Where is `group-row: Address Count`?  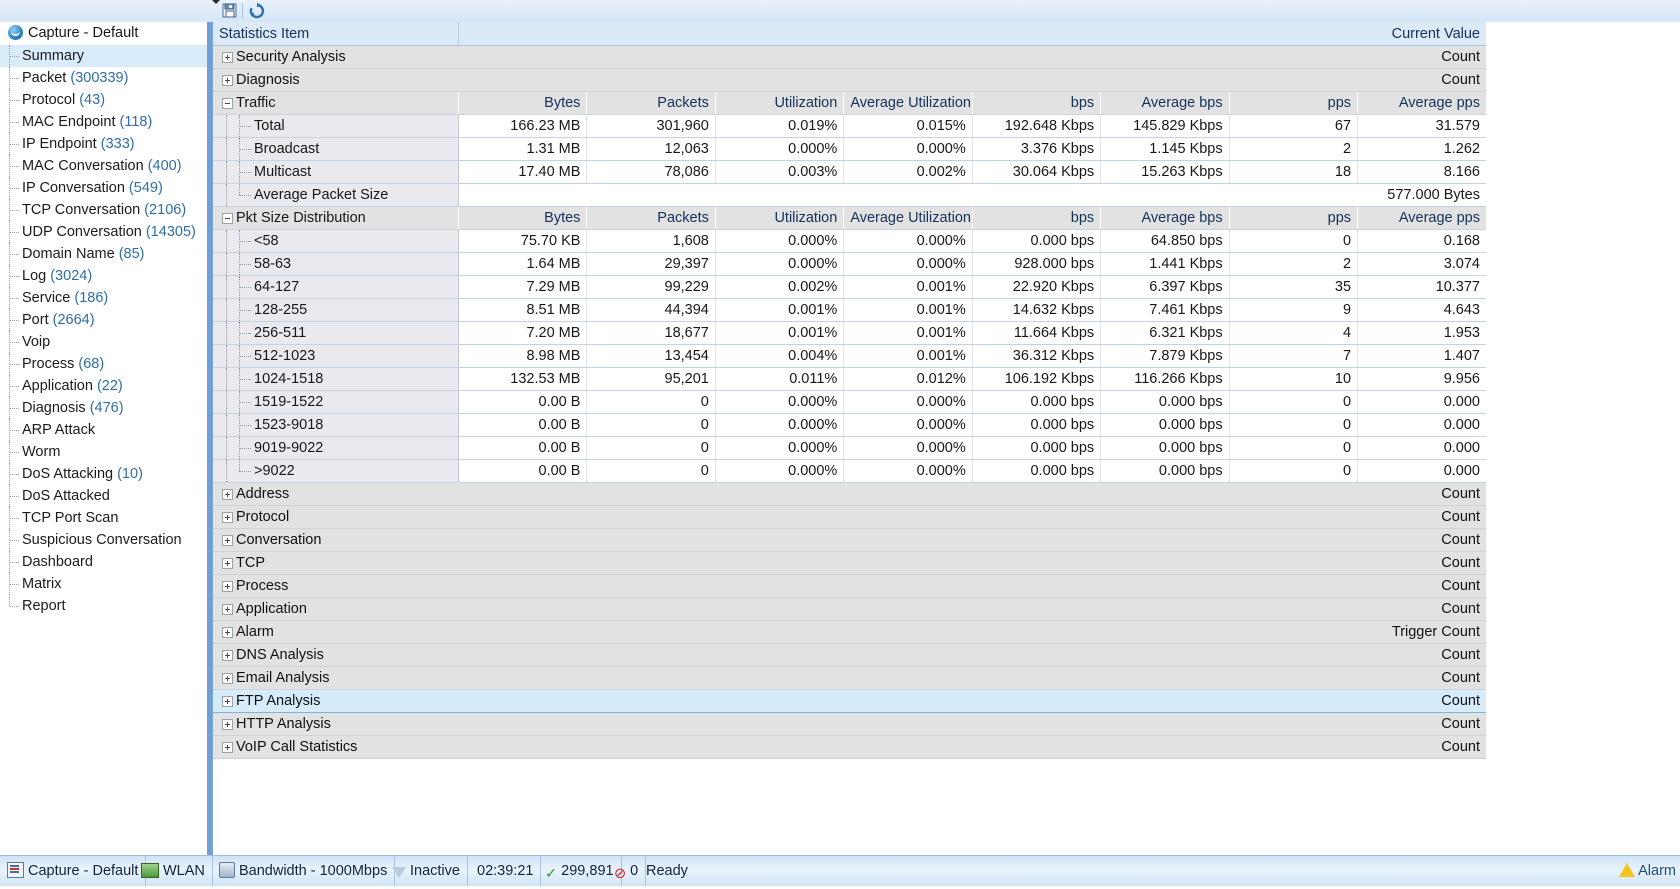 group-row: Address Count is located at coordinates (849, 494).